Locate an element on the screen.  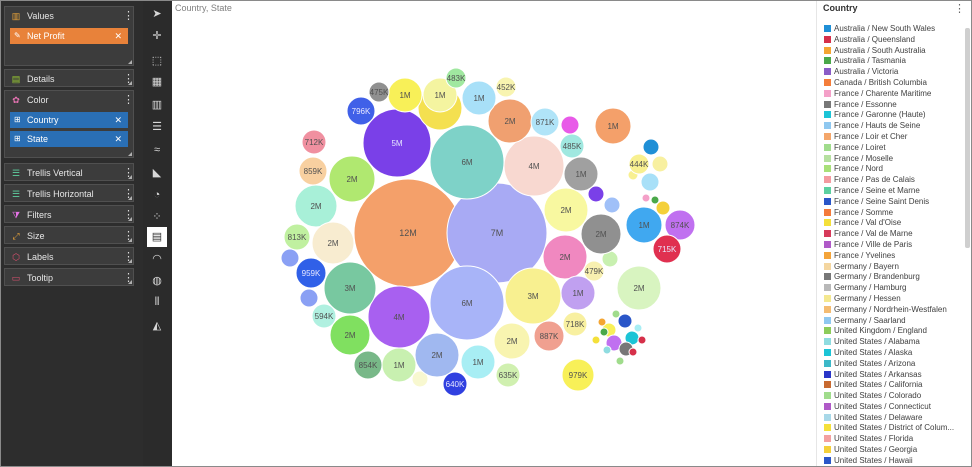
scatter-icon: ⁘ is located at coordinates (157, 217).